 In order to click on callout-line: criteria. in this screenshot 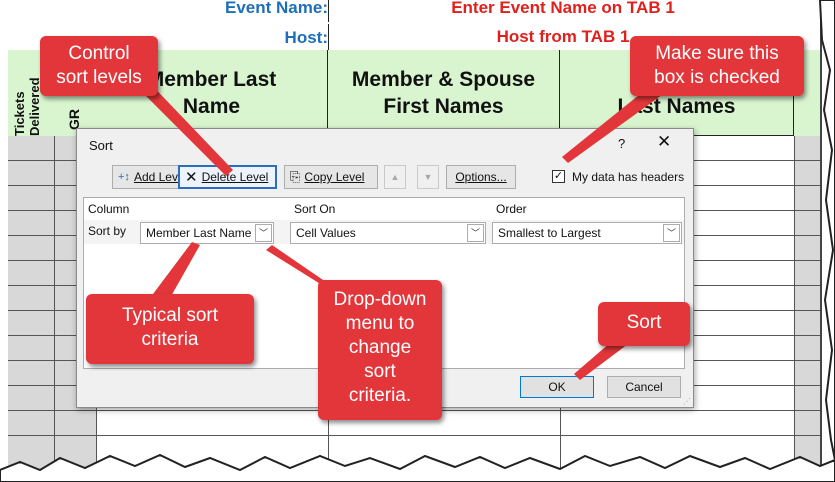, I will do `click(380, 395)`.